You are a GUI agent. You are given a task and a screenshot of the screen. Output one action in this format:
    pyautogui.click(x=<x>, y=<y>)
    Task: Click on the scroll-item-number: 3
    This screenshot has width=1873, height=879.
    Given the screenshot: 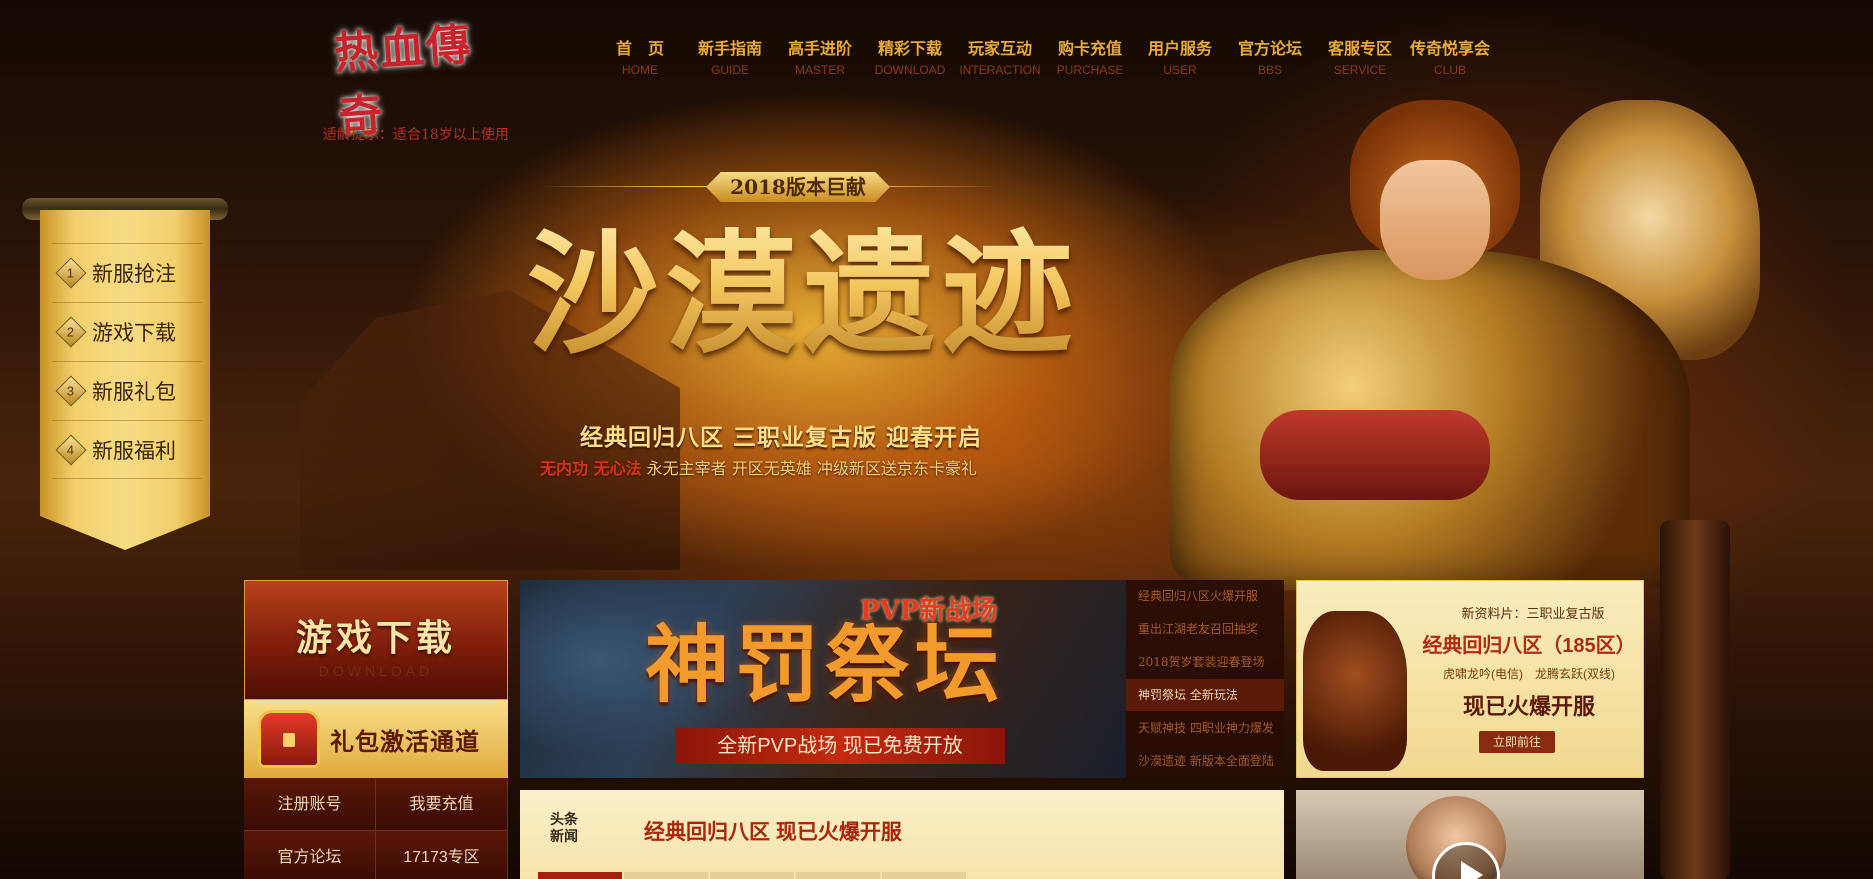 What is the action you would take?
    pyautogui.click(x=71, y=391)
    